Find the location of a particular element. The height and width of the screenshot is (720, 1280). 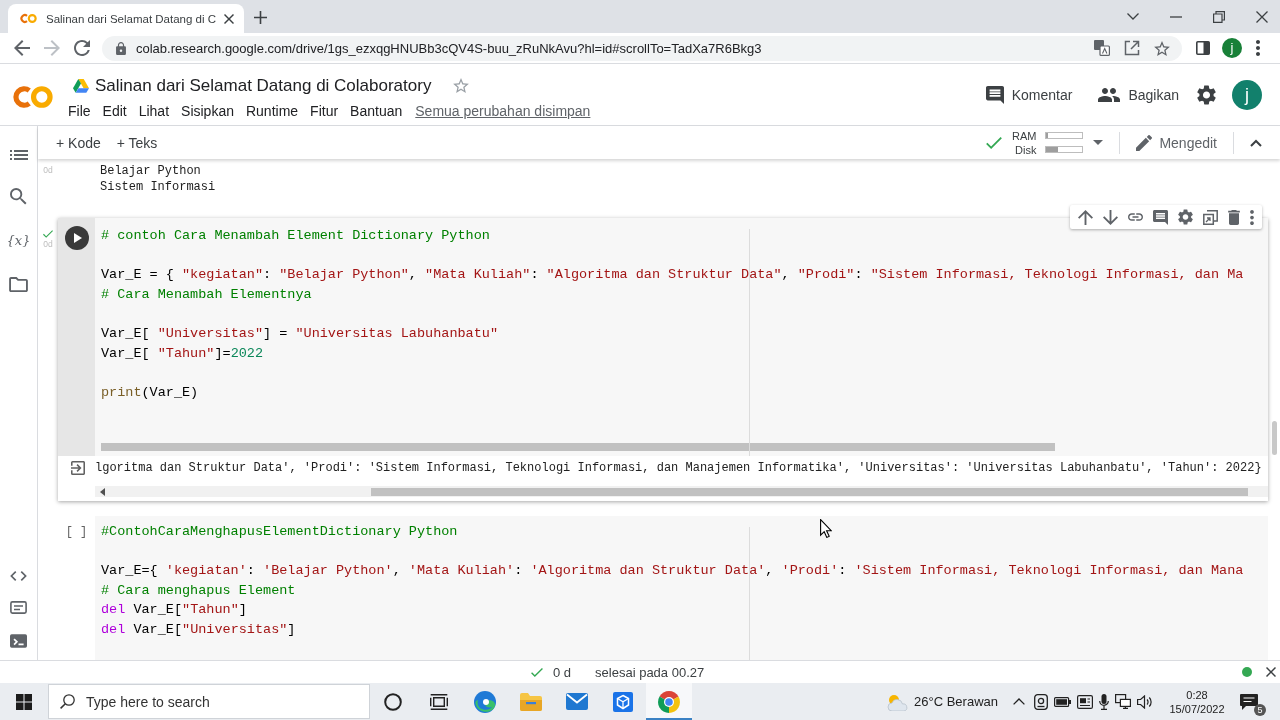

chevron-down-icon is located at coordinates (1133, 16).